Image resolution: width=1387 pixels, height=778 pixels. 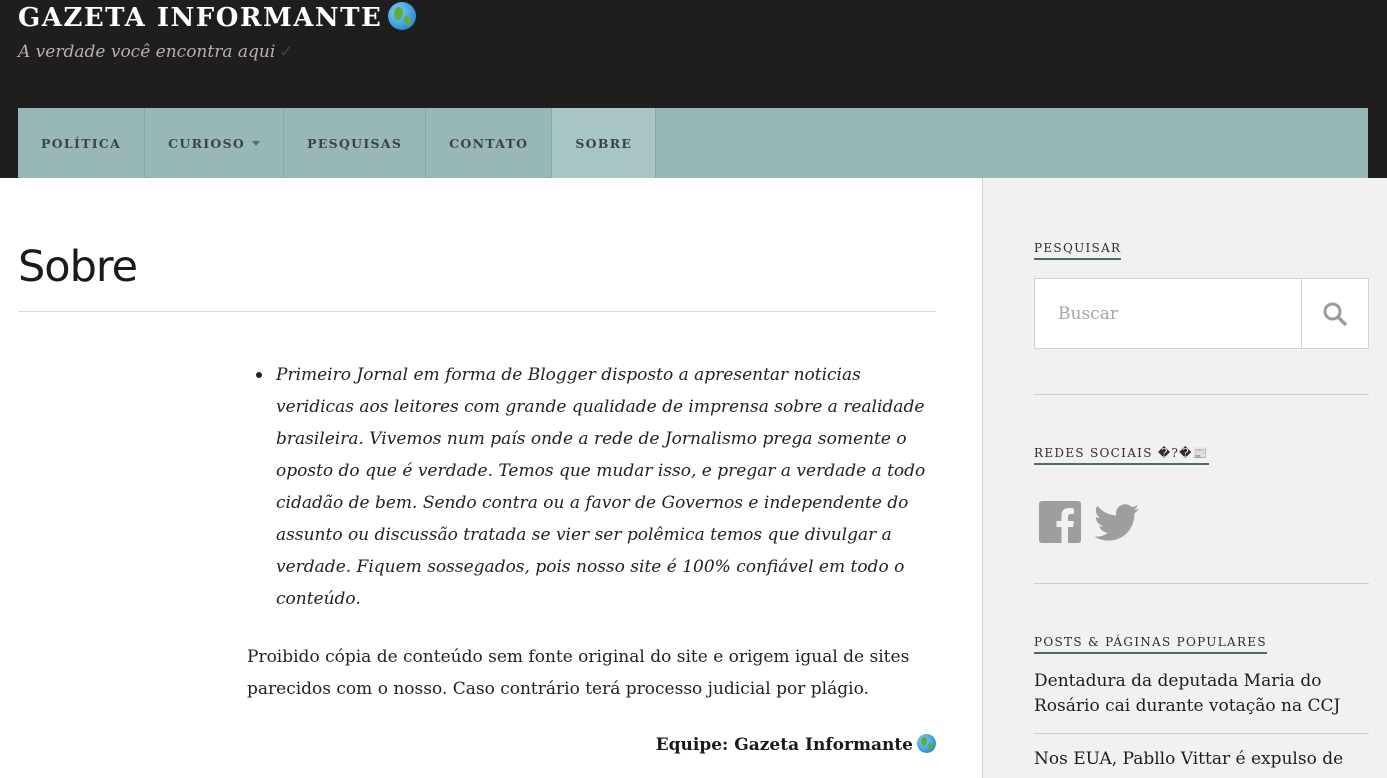 I want to click on search-form, so click(x=1201, y=313).